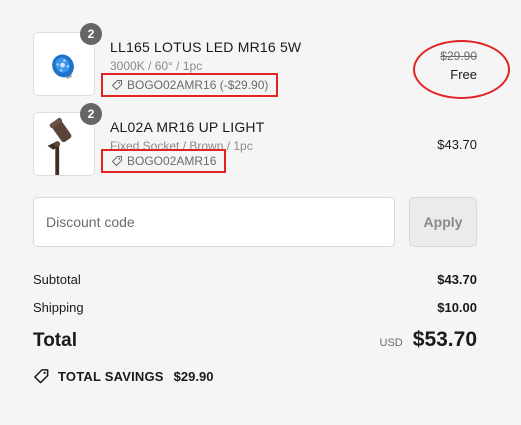 This screenshot has width=521, height=425. What do you see at coordinates (111, 376) in the screenshot?
I see `savings-label: TOTAL SAVINGS` at bounding box center [111, 376].